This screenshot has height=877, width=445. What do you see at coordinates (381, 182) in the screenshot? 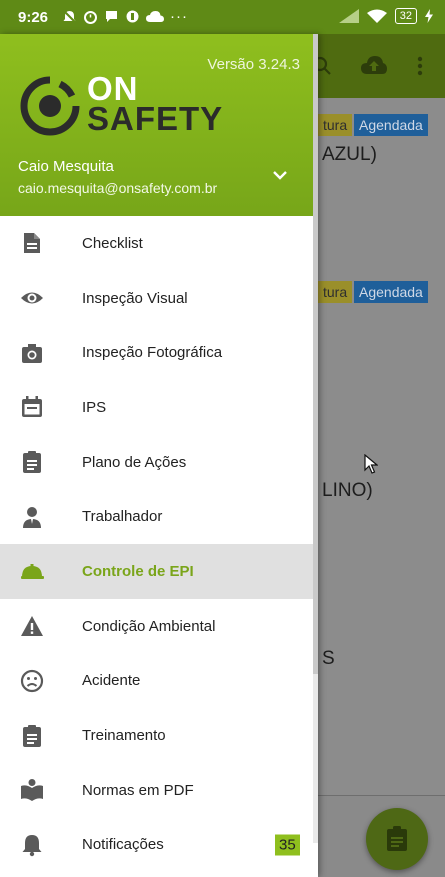
I see `background-card: tura Agendada AZUL)` at bounding box center [381, 182].